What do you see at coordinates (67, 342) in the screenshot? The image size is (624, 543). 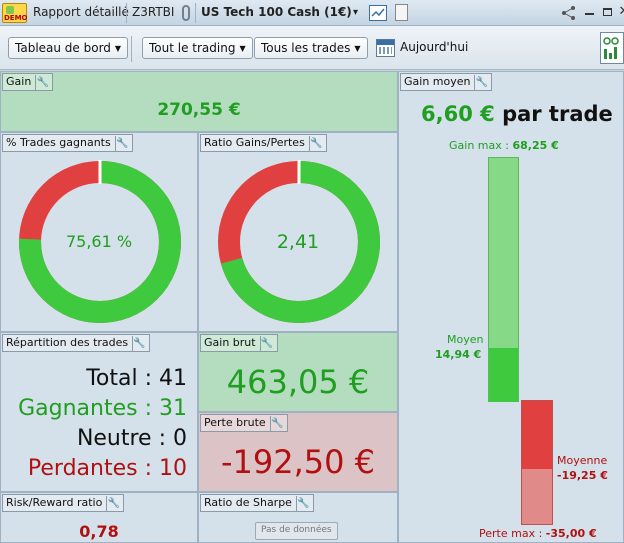 I see `panel-title-label: Répartition des trades` at bounding box center [67, 342].